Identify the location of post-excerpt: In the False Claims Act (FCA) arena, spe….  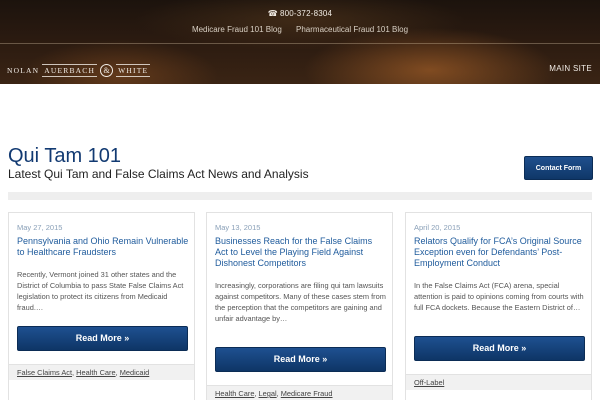
(499, 296).